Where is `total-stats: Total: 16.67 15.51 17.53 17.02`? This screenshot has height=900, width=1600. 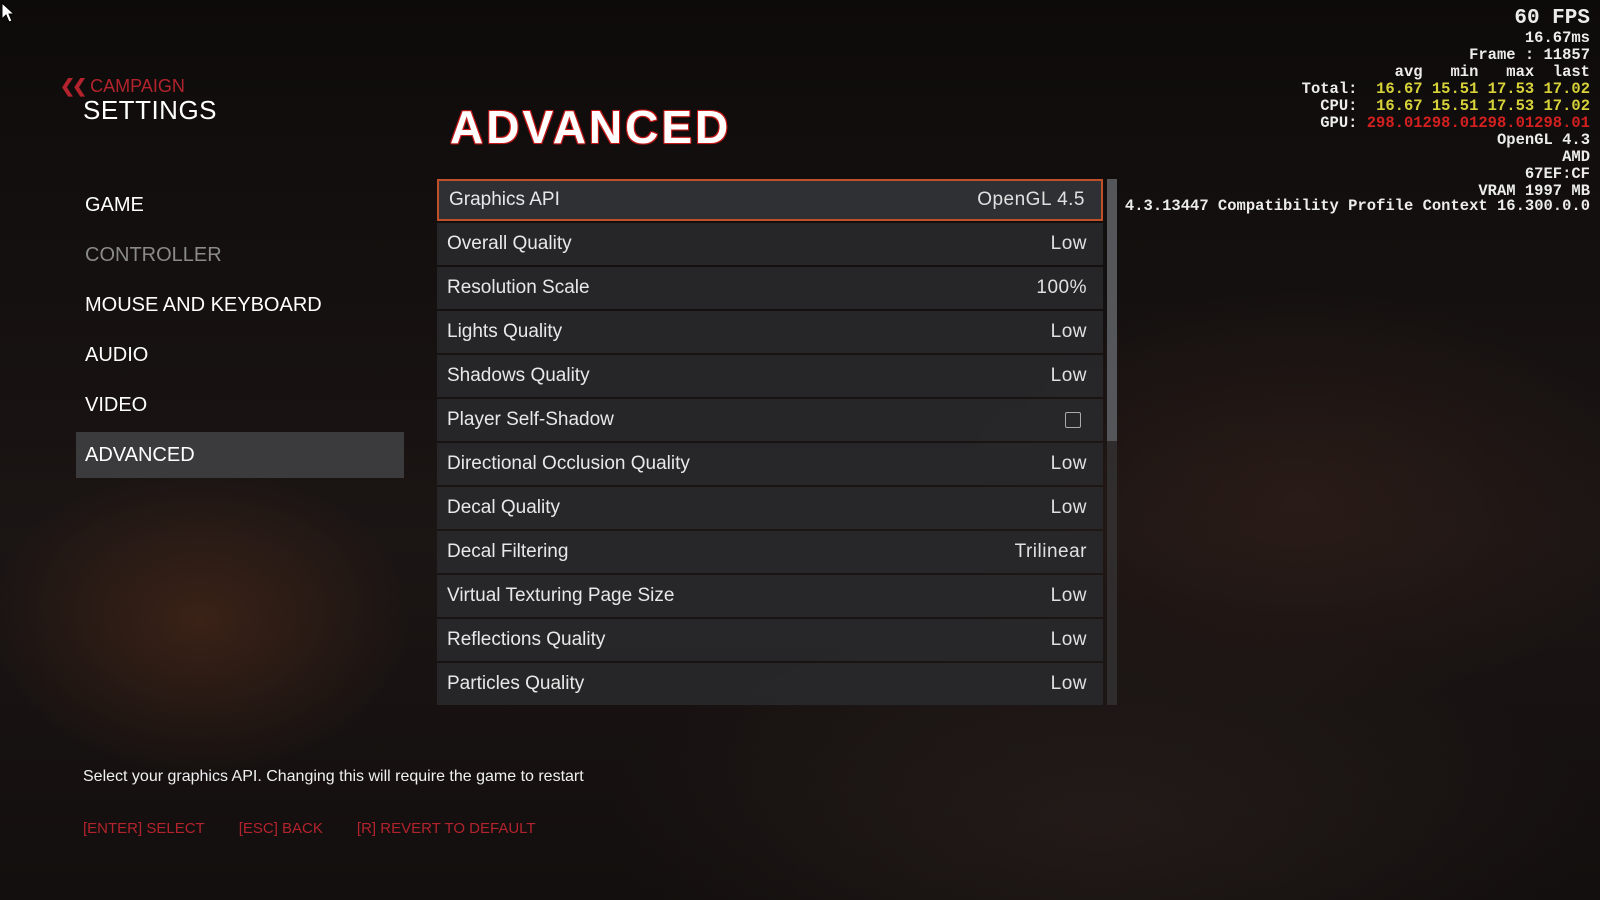
total-stats: Total: 16.67 15.51 17.53 17.02 is located at coordinates (1446, 89).